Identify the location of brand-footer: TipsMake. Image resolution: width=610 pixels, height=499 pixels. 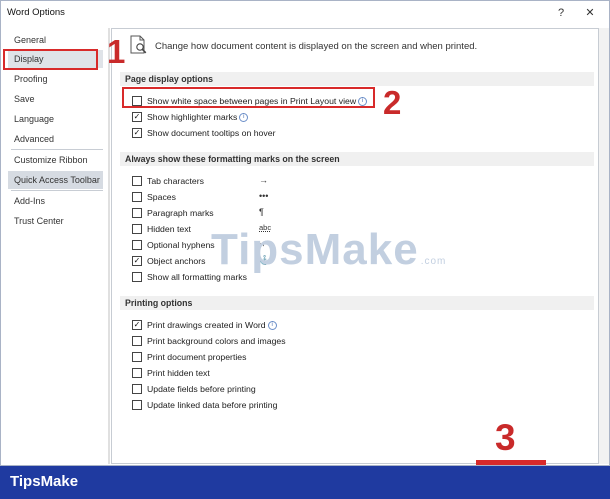
(305, 482).